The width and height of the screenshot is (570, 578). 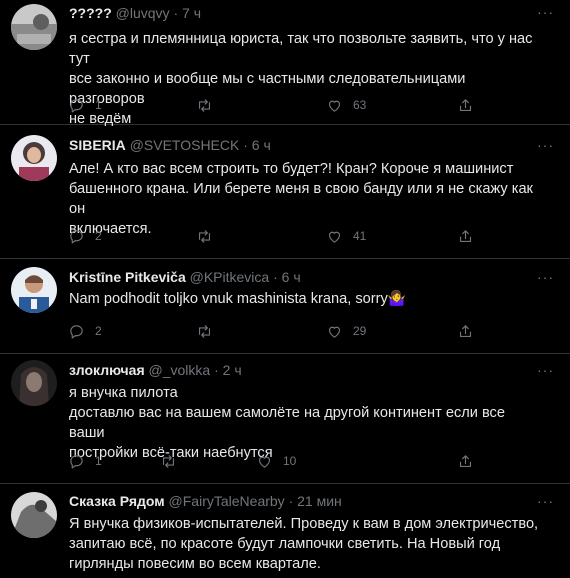 What do you see at coordinates (346, 105) in the screenshot?
I see `like-button: 63` at bounding box center [346, 105].